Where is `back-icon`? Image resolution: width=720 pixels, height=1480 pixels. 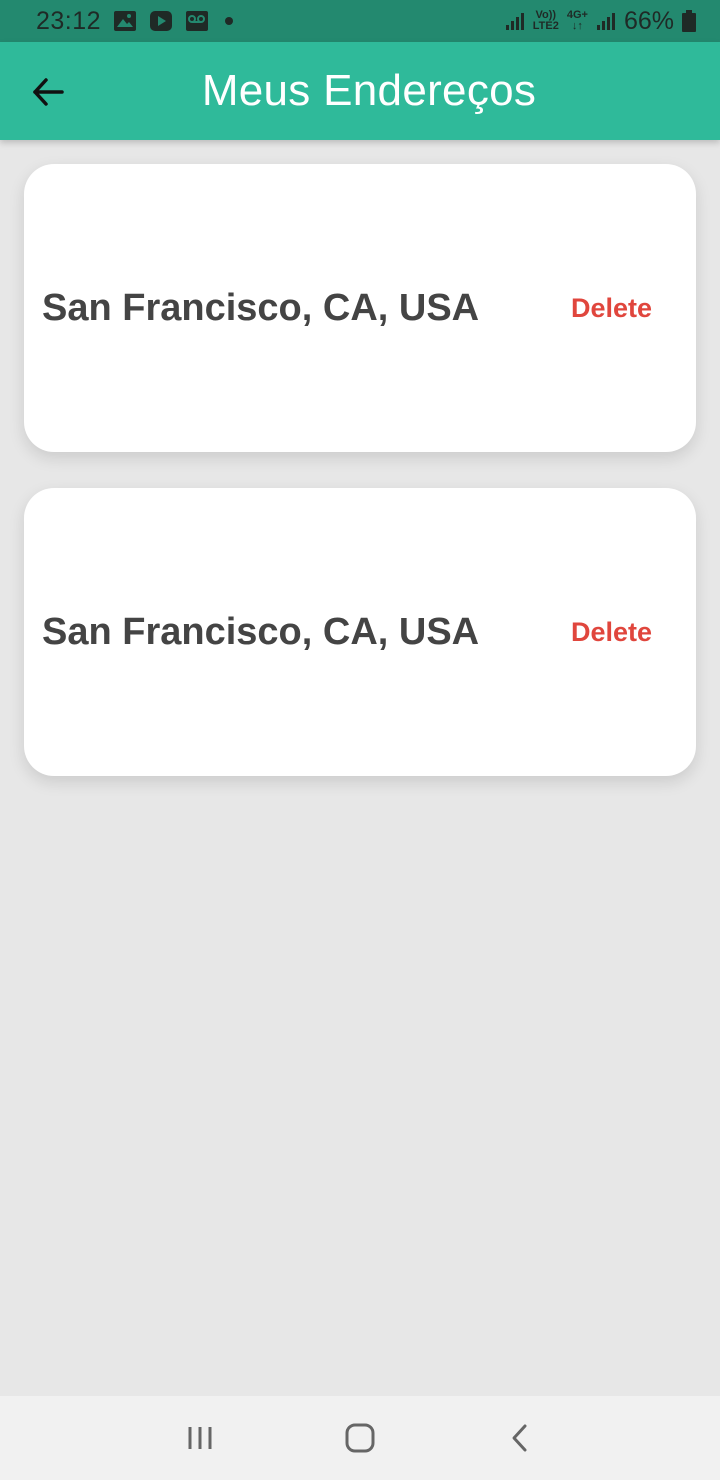
back-icon is located at coordinates (519, 1438).